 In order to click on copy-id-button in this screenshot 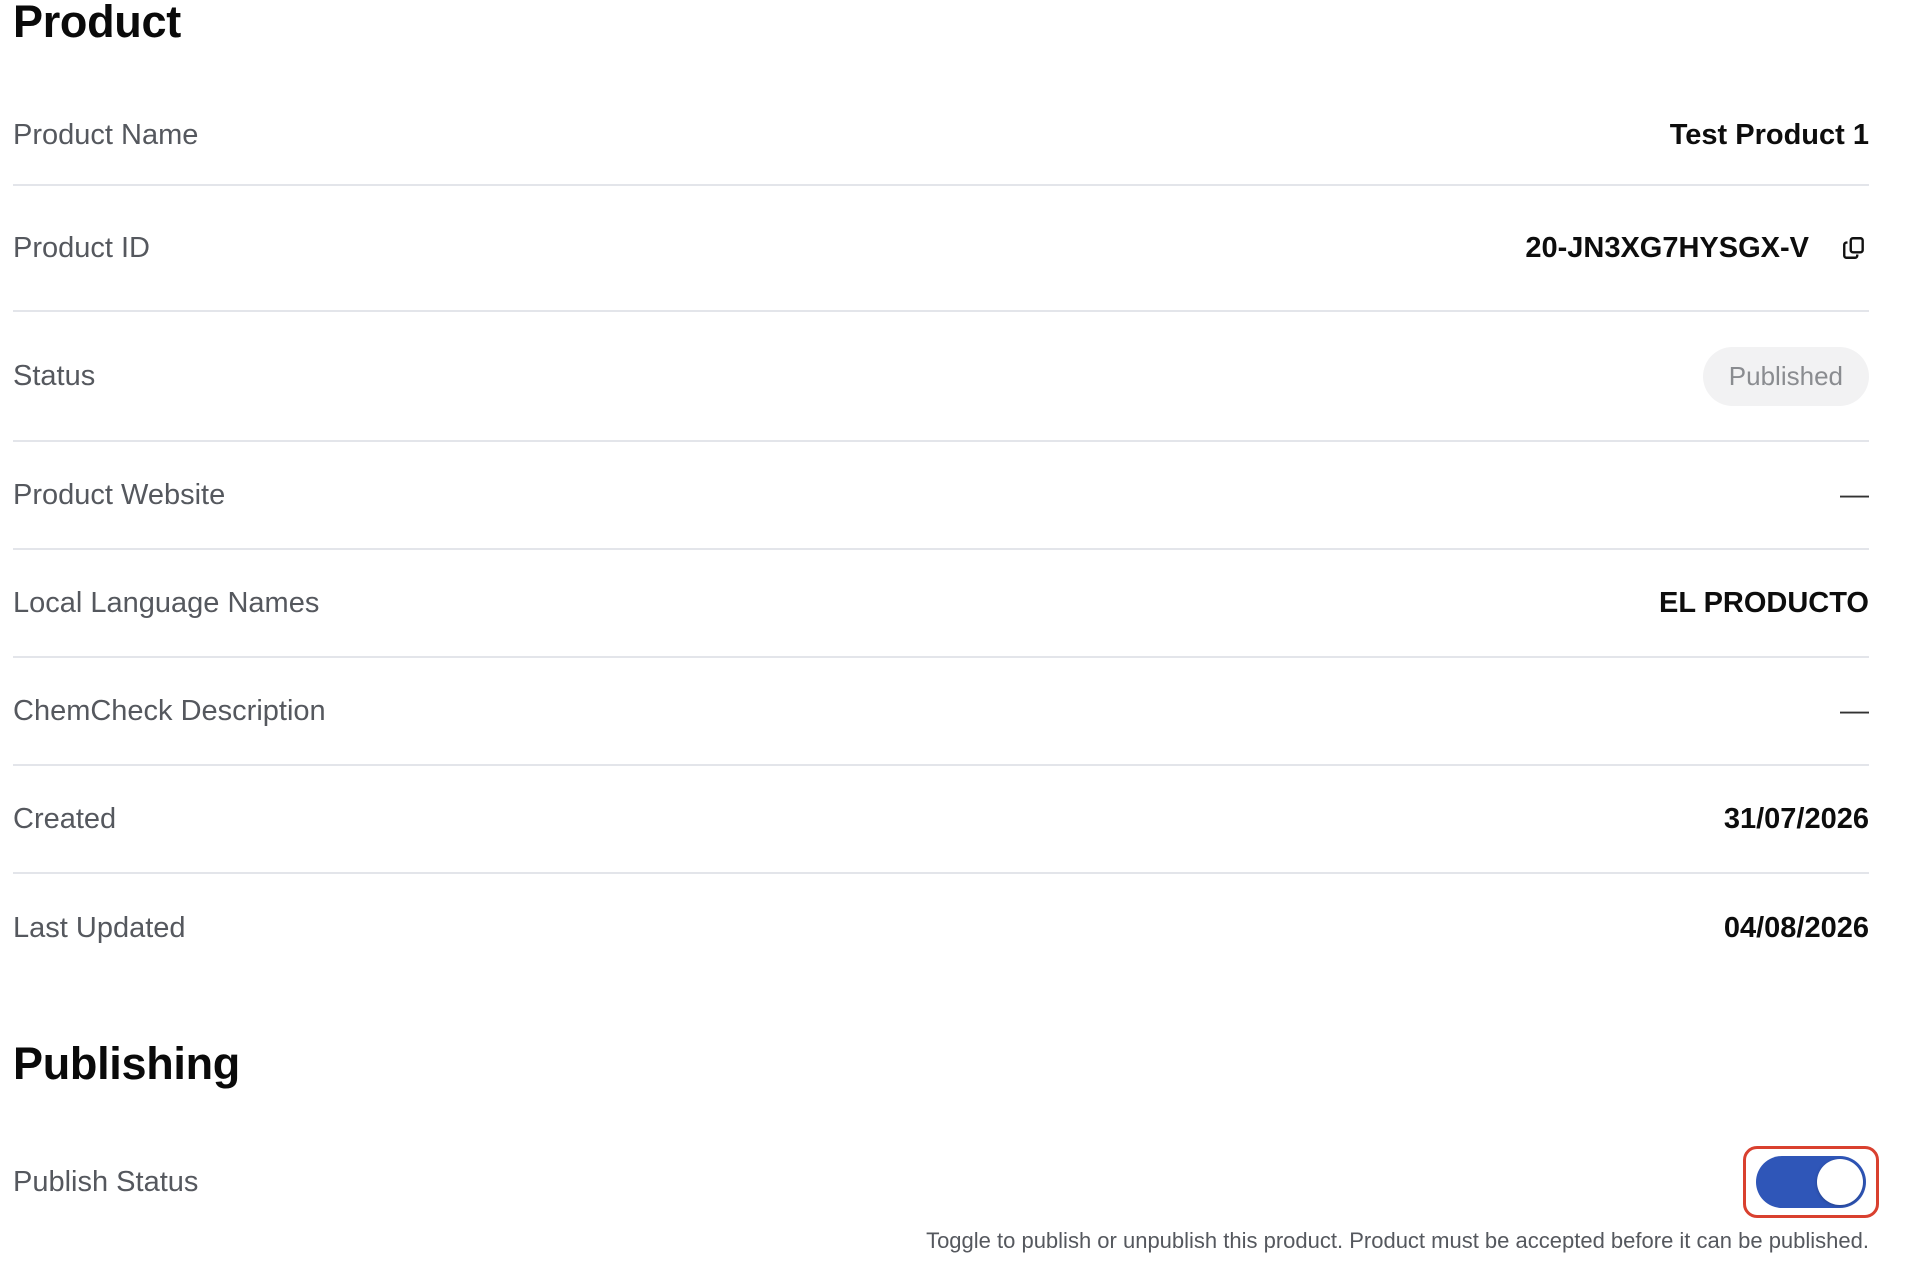, I will do `click(1854, 248)`.